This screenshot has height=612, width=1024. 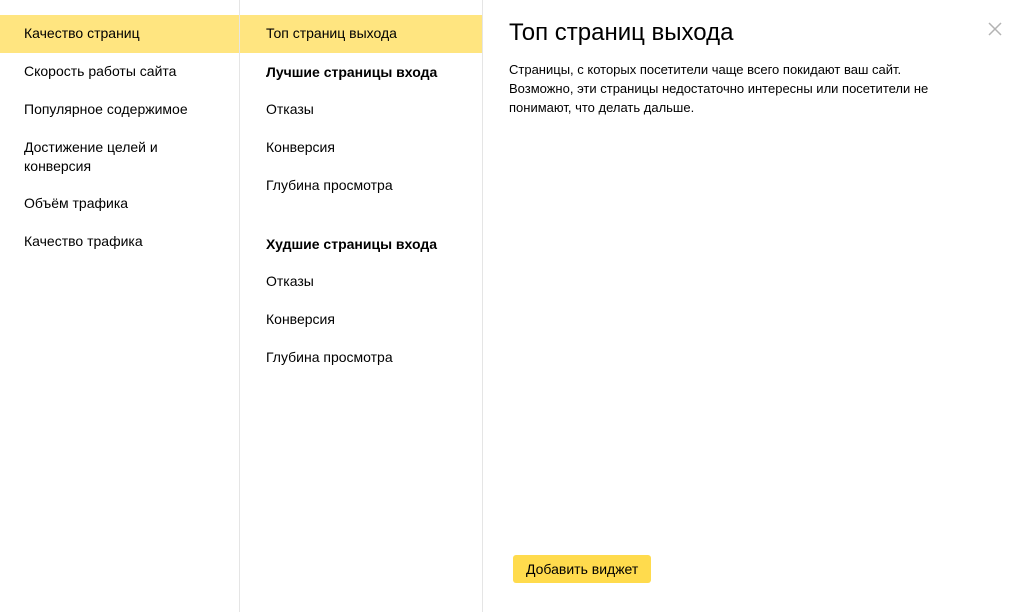 I want to click on report-group-header-worst-entry: Худшие страницы входа, so click(x=352, y=244).